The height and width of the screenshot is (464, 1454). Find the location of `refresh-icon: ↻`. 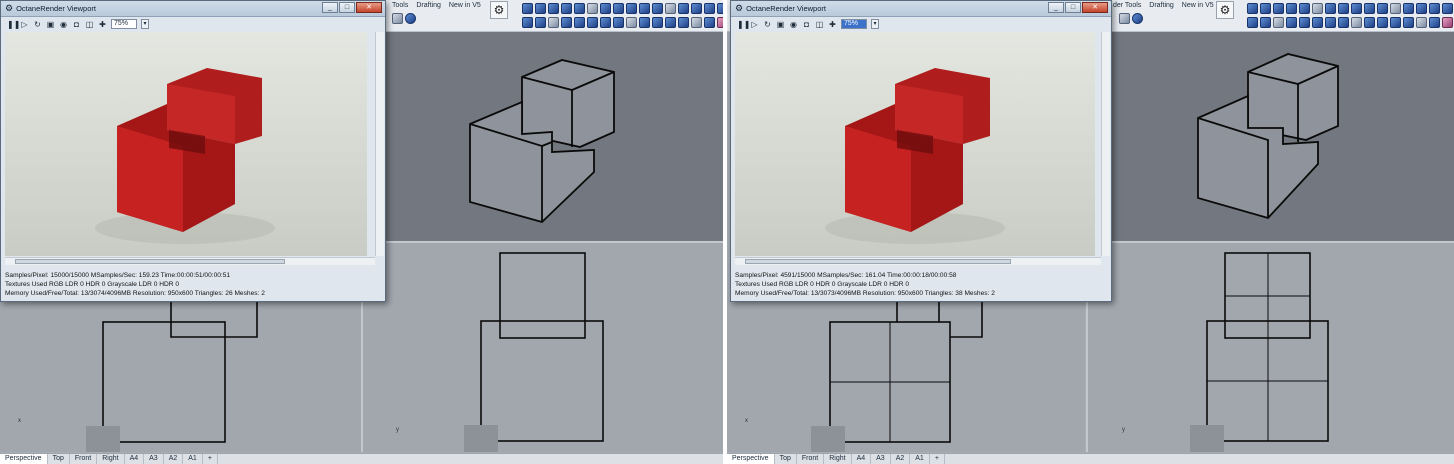

refresh-icon: ↻ is located at coordinates (767, 24).